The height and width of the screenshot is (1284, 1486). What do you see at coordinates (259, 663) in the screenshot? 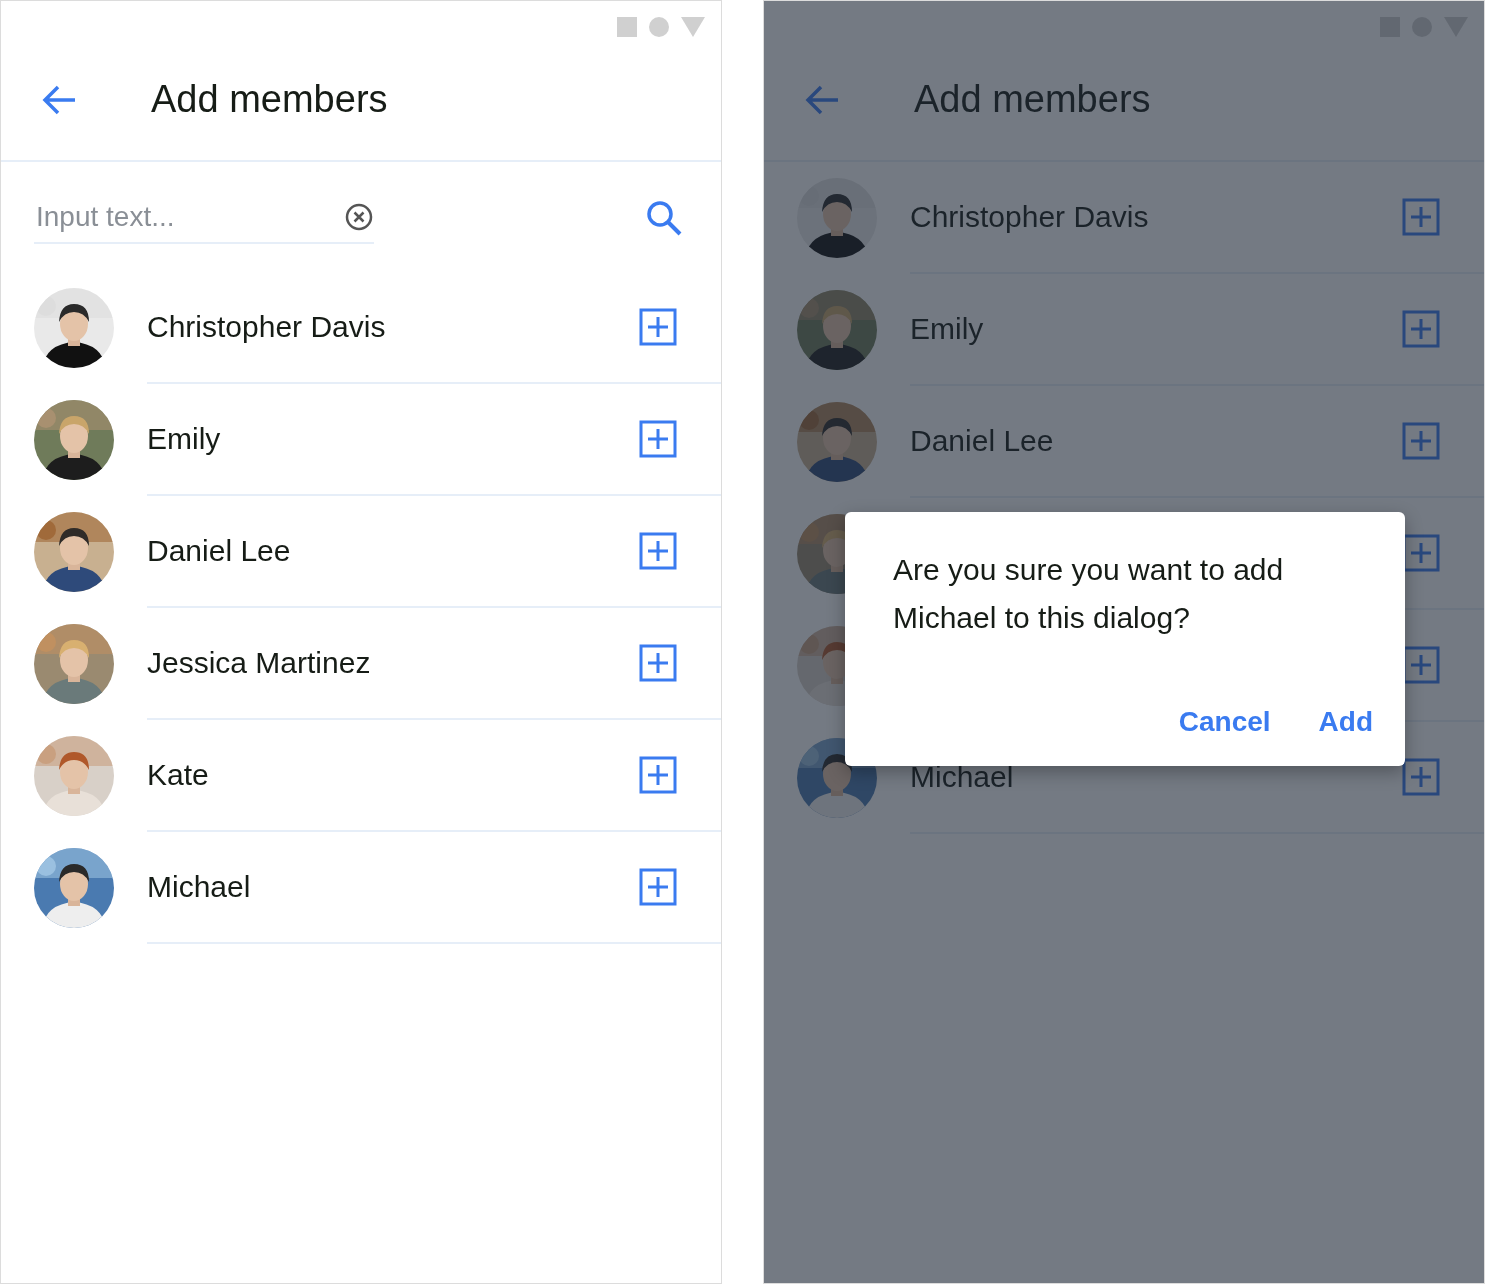
I see `member-name: Jessica Martinez` at bounding box center [259, 663].